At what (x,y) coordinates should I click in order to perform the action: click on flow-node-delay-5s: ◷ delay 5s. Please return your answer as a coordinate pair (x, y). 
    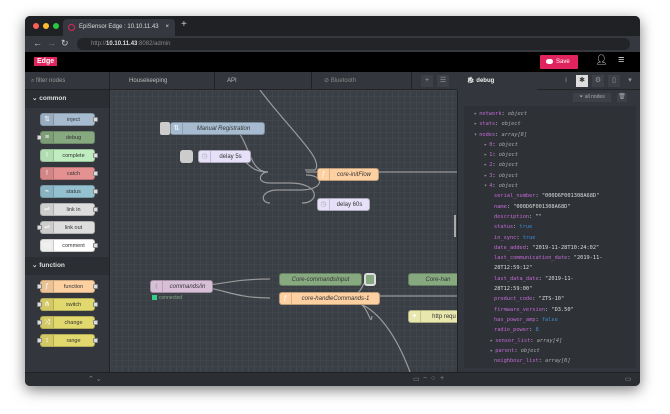
    Looking at the image, I should click on (224, 156).